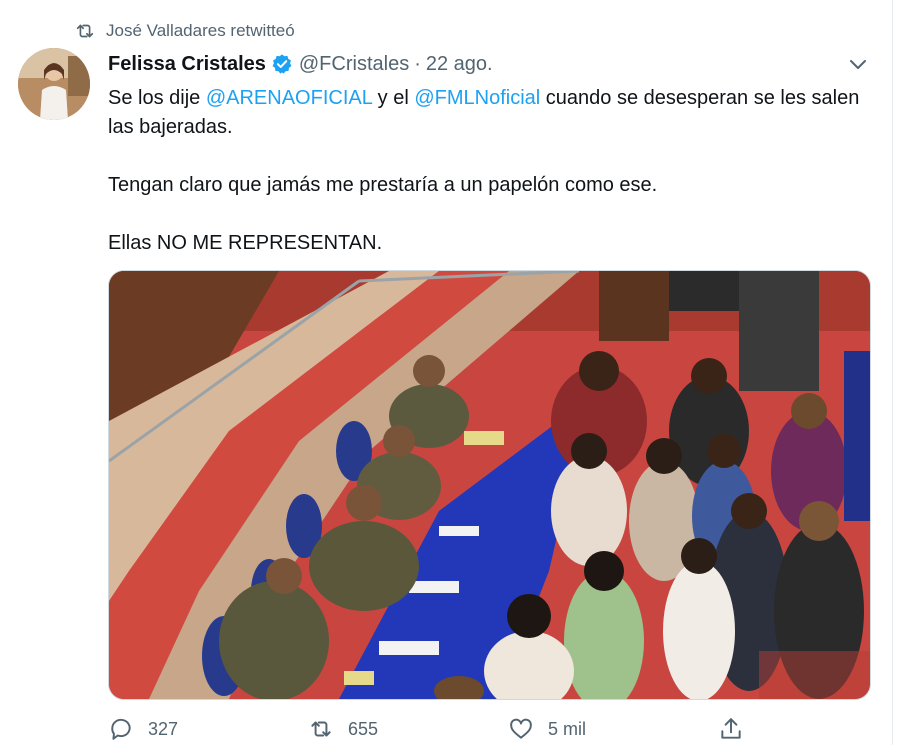 This screenshot has width=897, height=746. Describe the element at coordinates (363, 728) in the screenshot. I see `retweet-count: 655` at that location.